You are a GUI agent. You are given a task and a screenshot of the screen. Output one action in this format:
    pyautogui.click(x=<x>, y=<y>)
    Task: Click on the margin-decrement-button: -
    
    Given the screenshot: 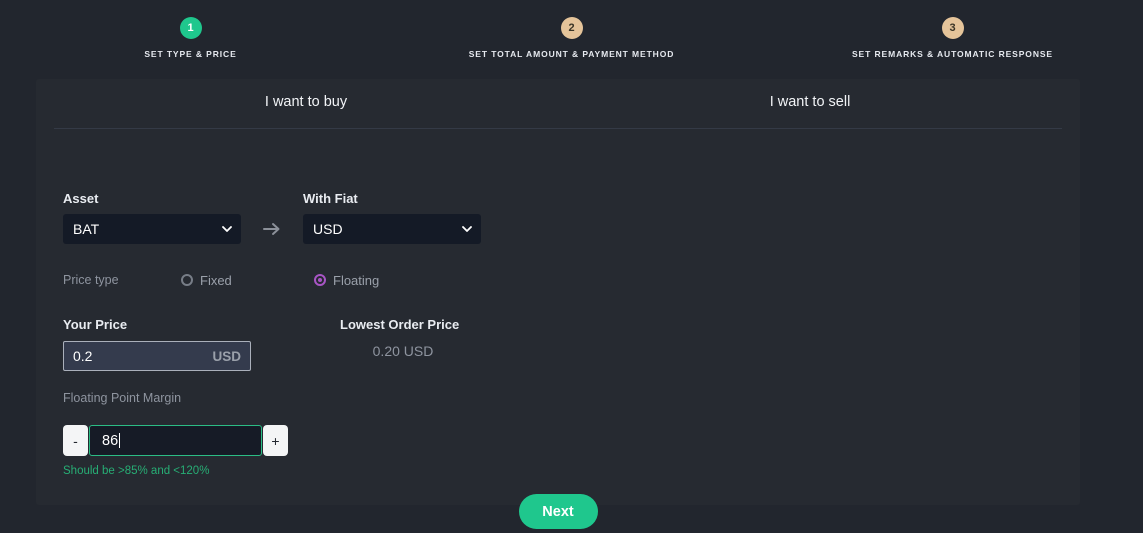 What is the action you would take?
    pyautogui.click(x=75, y=440)
    